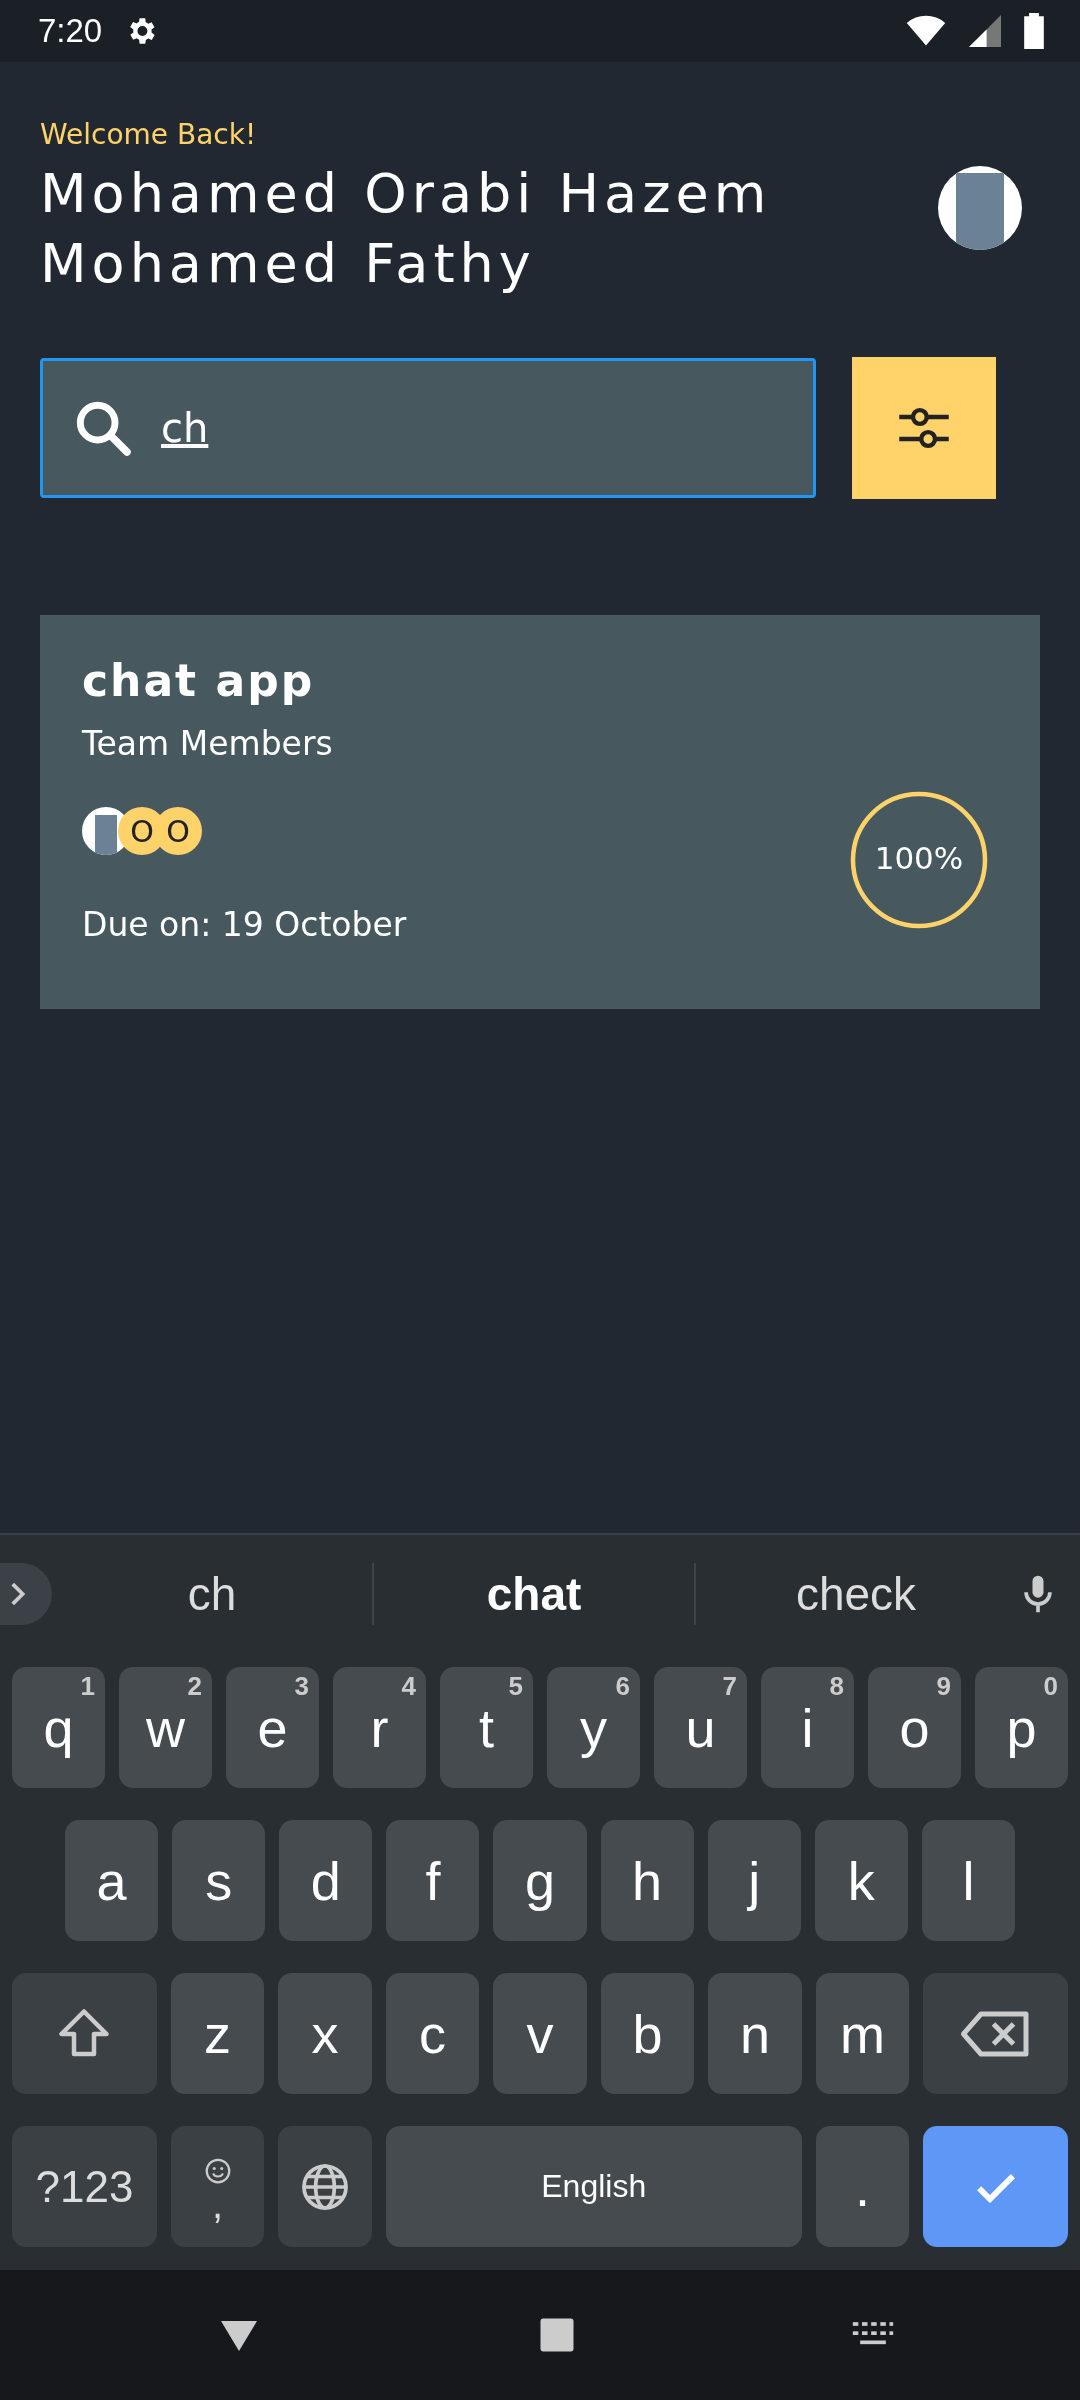 The image size is (1080, 2400). I want to click on expand-toolbar-button, so click(26, 1594).